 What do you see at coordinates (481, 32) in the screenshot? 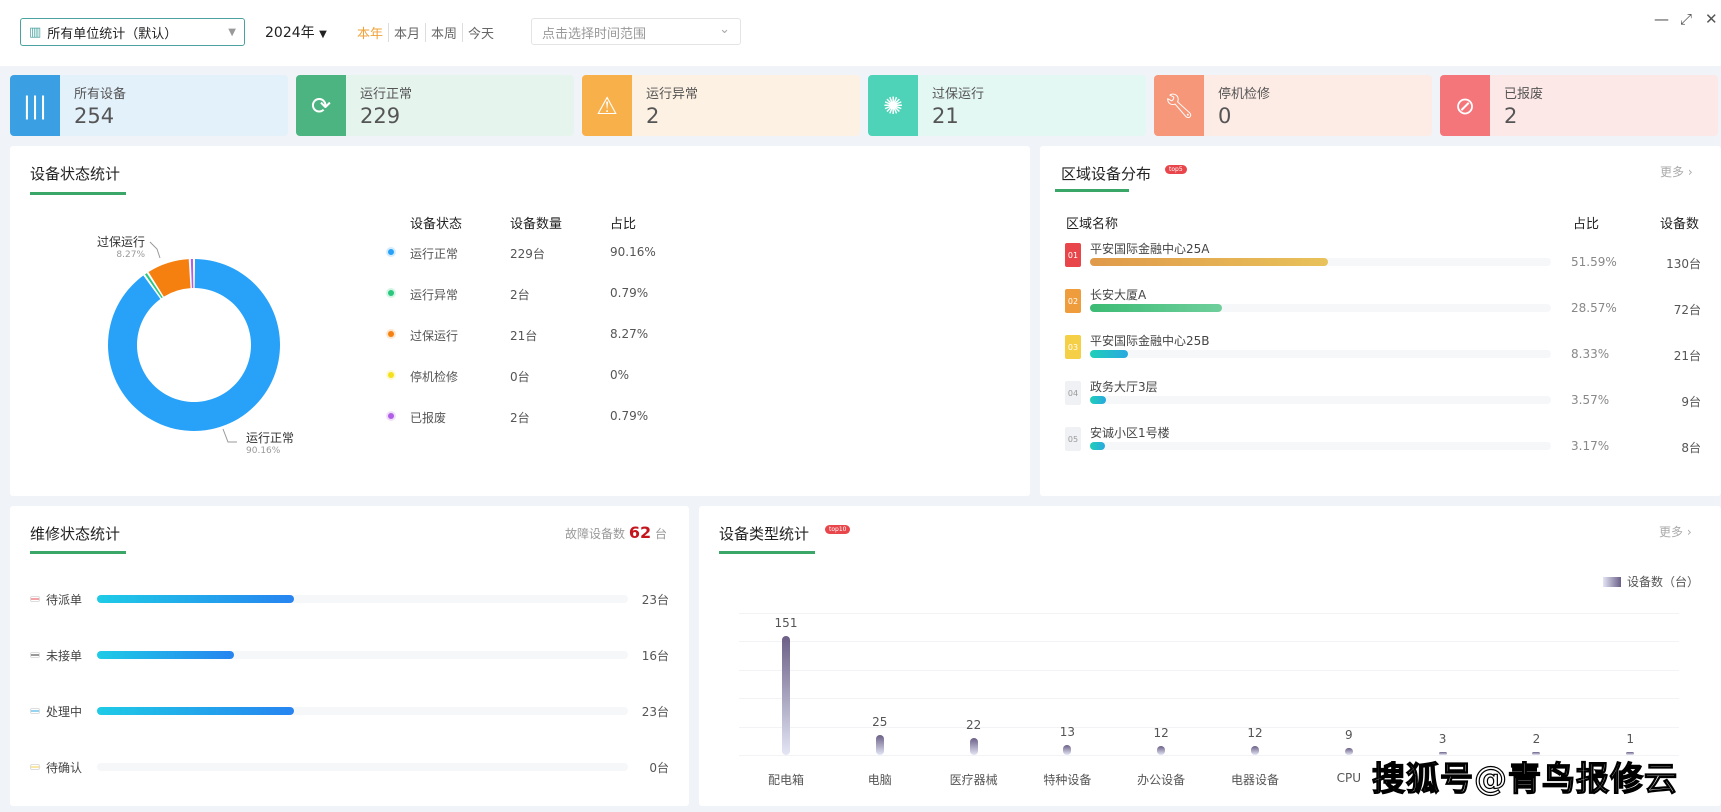
I see `tab-today: 今天` at bounding box center [481, 32].